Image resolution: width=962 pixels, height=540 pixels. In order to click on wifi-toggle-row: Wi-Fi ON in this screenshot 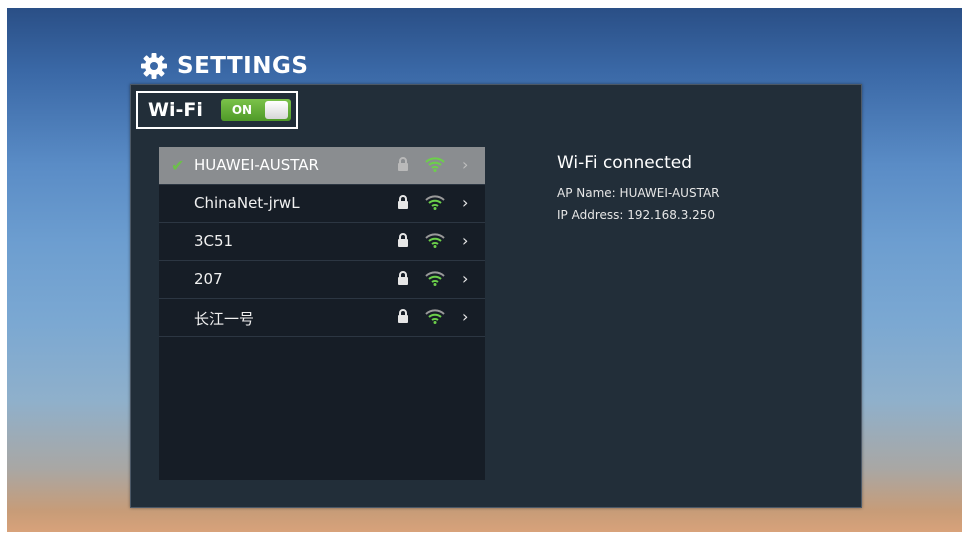, I will do `click(217, 110)`.